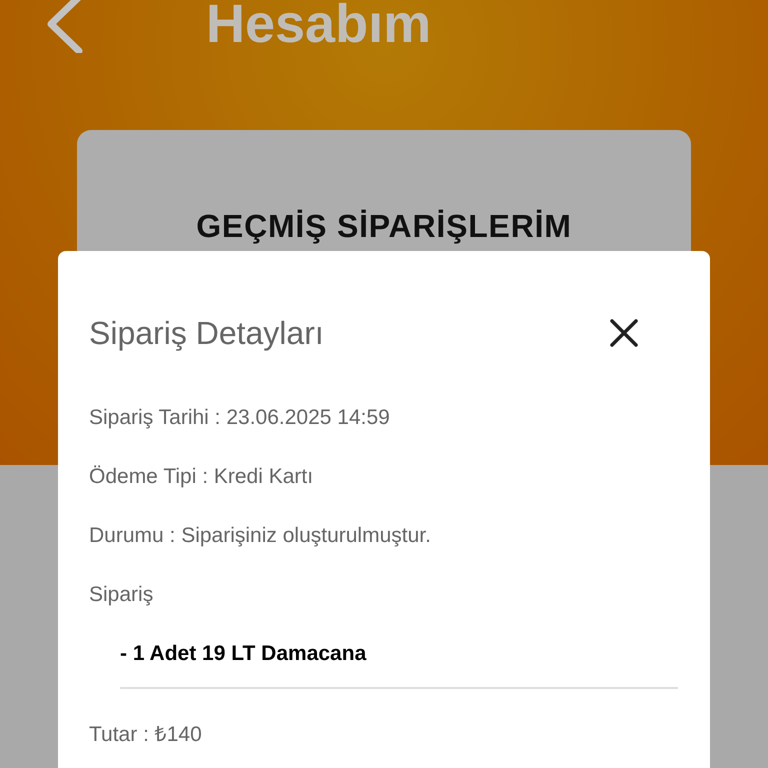 This screenshot has height=768, width=768. I want to click on dialog-title: Sipariş Detayları, so click(206, 333).